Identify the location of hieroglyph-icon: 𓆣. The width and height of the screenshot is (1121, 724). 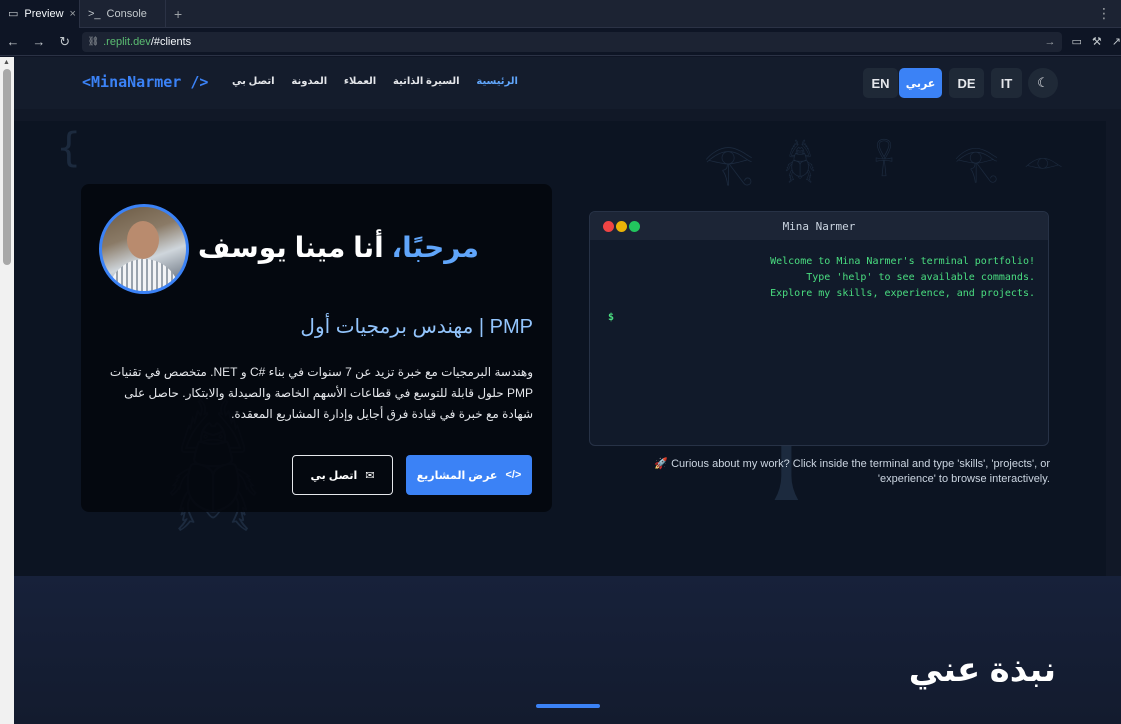
(800, 163).